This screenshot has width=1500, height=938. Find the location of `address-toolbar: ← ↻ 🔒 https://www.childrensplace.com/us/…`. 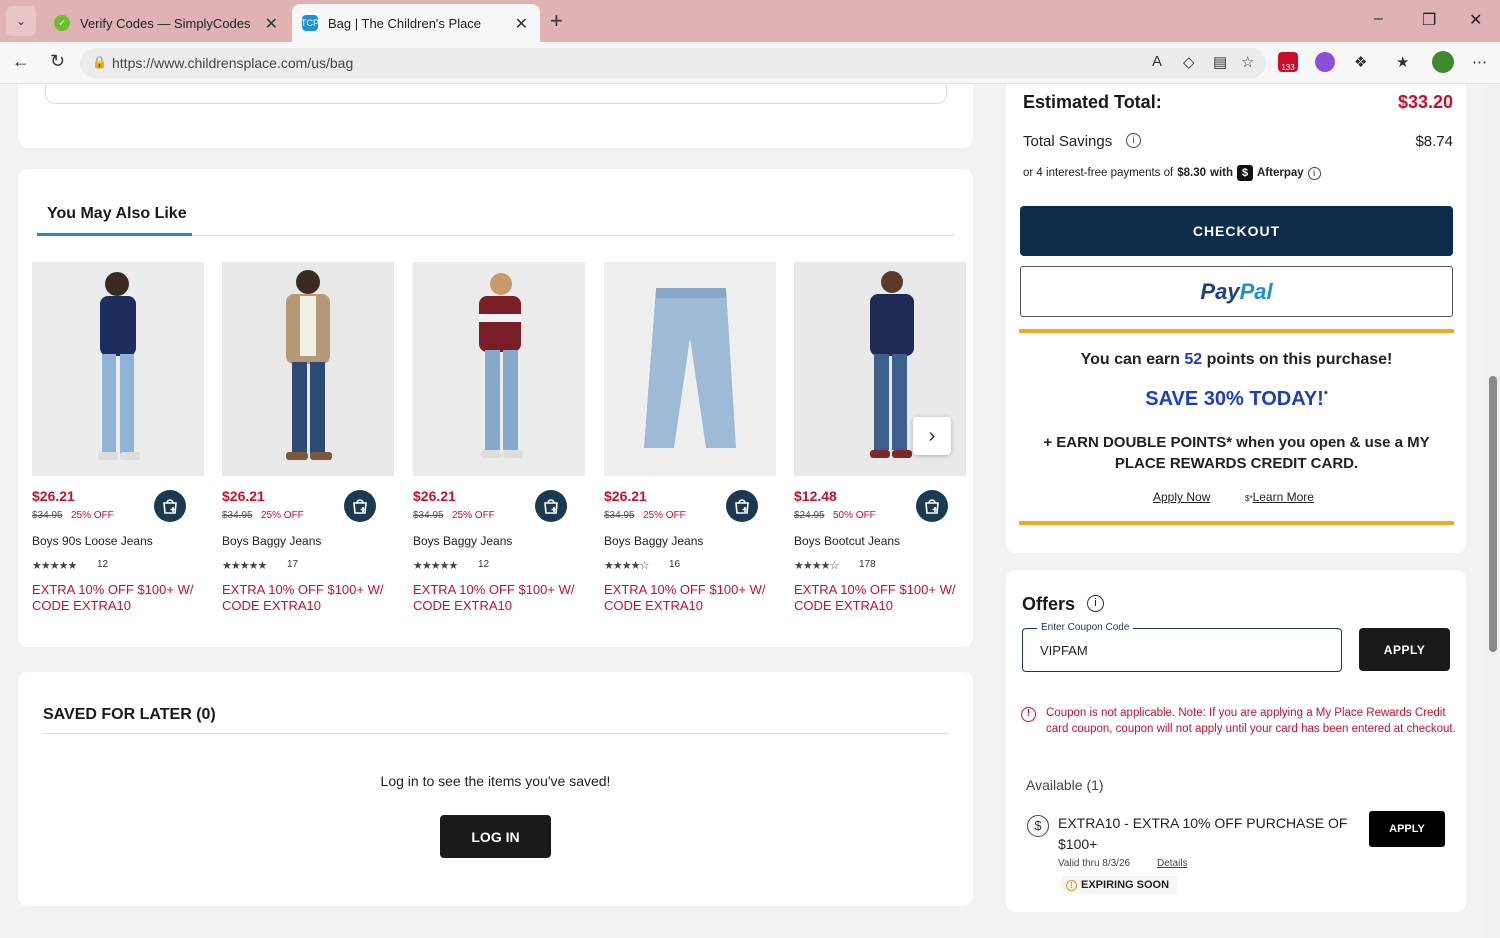

address-toolbar: ← ↻ 🔒 https://www.childrensplace.com/us/… is located at coordinates (750, 63).